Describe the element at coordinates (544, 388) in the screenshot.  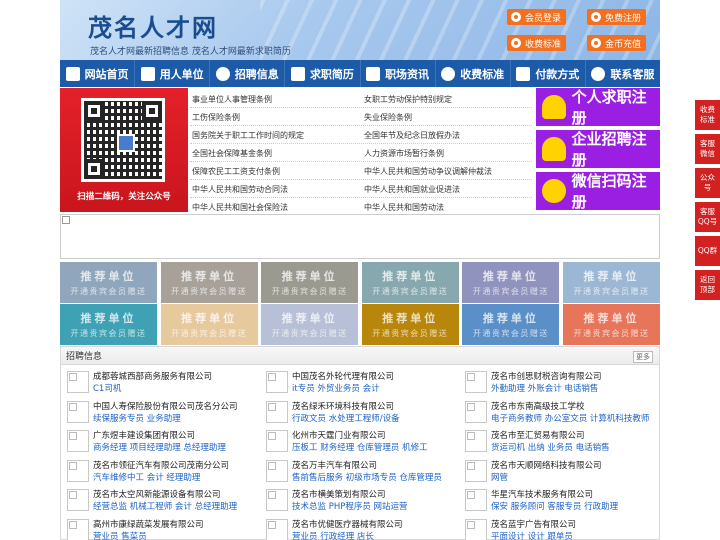
I see `job-positions-link: 外勤助理 外账会计 电话销售` at that location.